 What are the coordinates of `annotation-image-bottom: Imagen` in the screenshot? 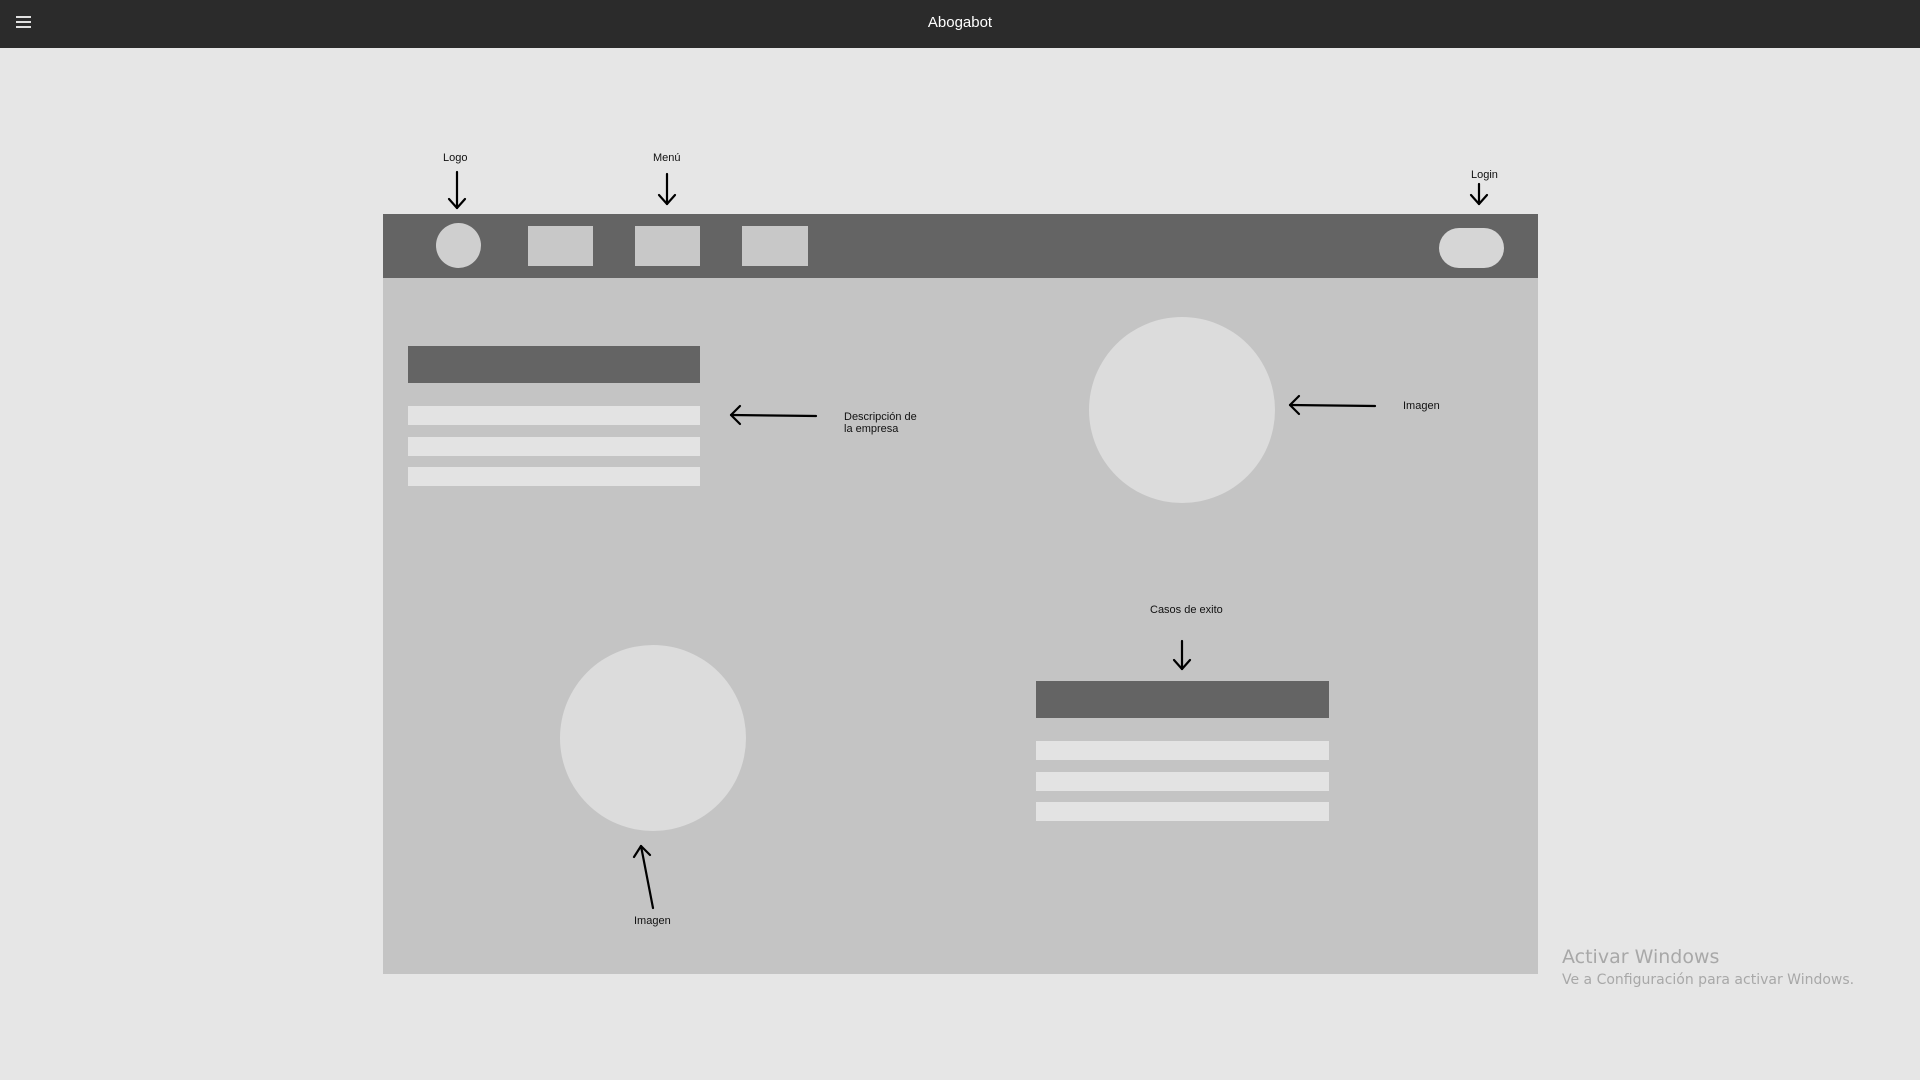 It's located at (652, 921).